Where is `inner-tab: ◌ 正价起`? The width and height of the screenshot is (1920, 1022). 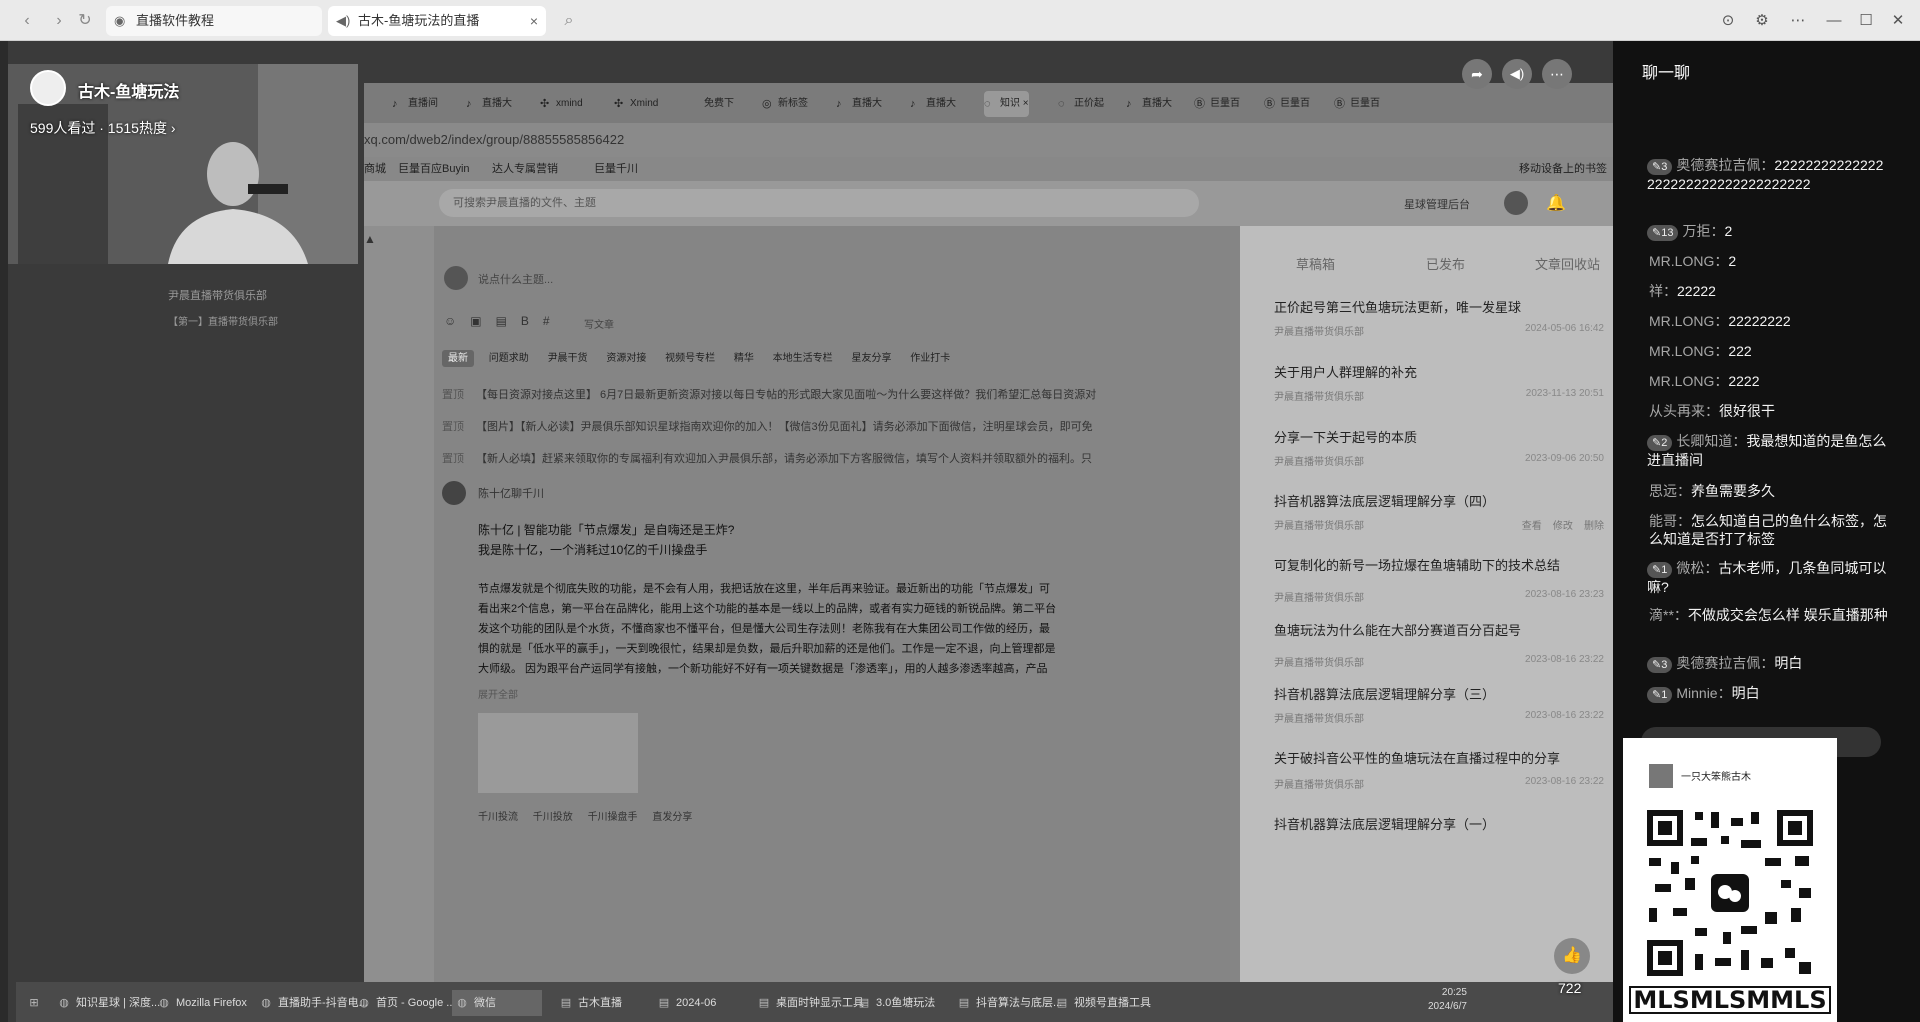 inner-tab: ◌ 正价起 is located at coordinates (1081, 104).